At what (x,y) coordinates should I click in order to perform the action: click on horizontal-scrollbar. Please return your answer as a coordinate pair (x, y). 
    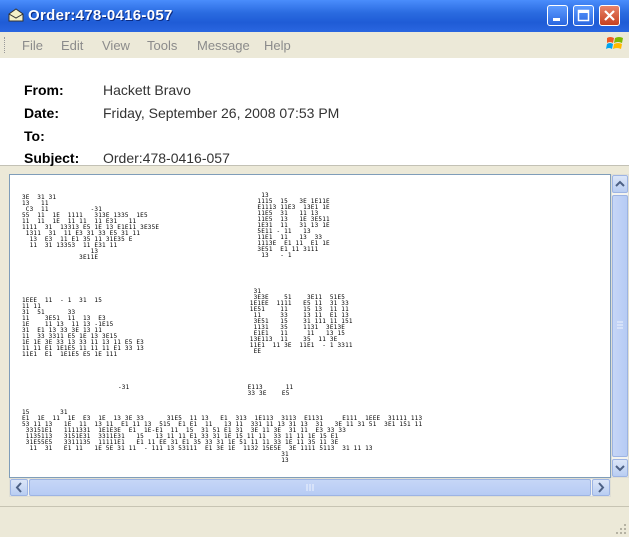
    Looking at the image, I should click on (310, 487).